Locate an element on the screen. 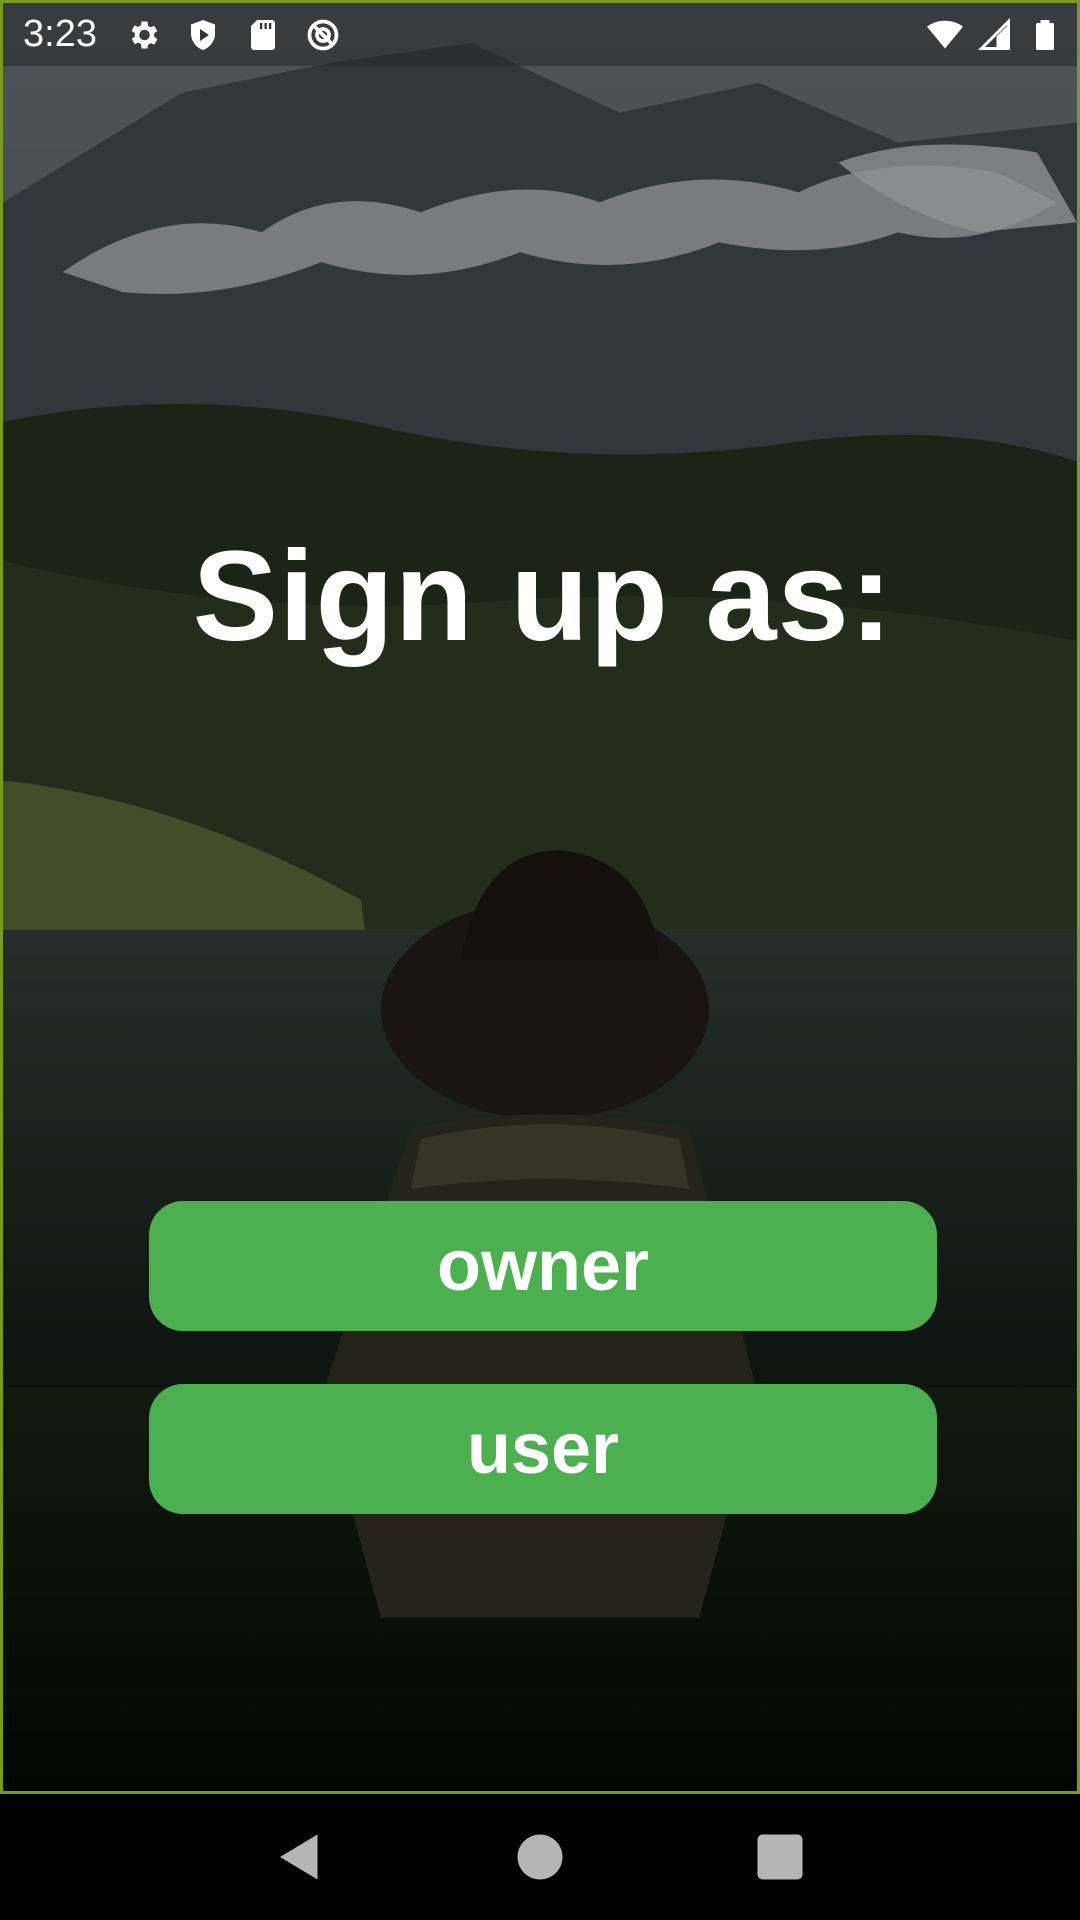 This screenshot has height=1920, width=1080. settings-icon is located at coordinates (143, 35).